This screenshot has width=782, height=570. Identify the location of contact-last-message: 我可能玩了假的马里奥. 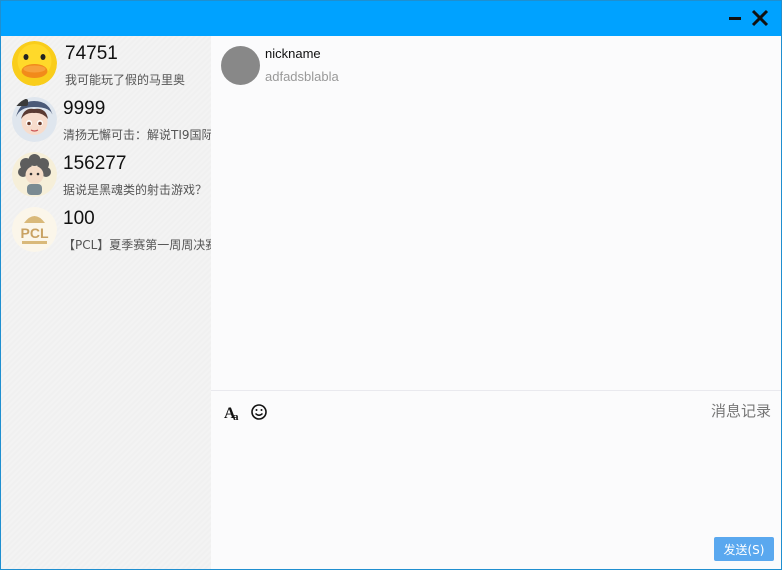
(125, 80).